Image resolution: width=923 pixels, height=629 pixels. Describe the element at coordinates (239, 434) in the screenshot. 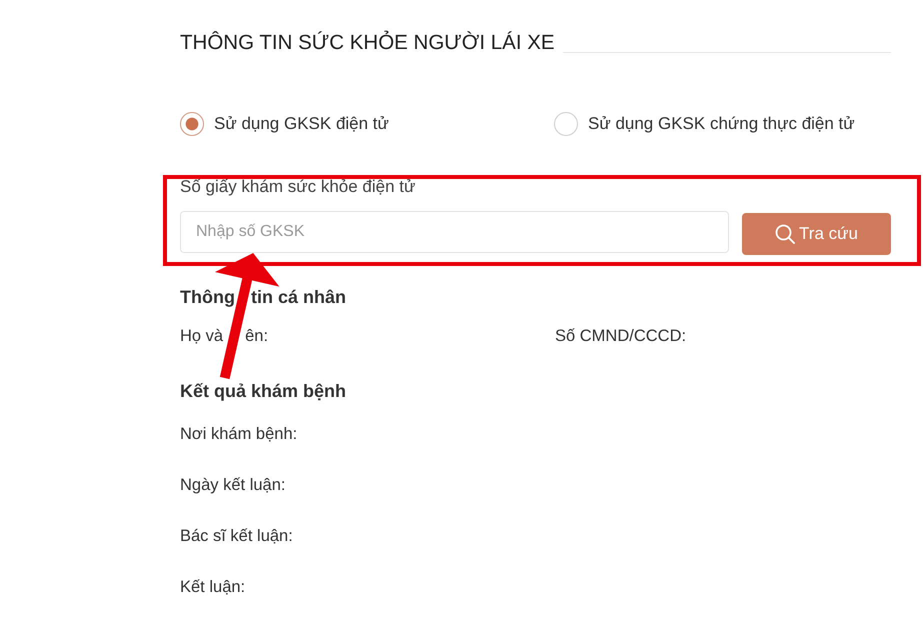

I see `field-label: Nơi khám bệnh:` at that location.